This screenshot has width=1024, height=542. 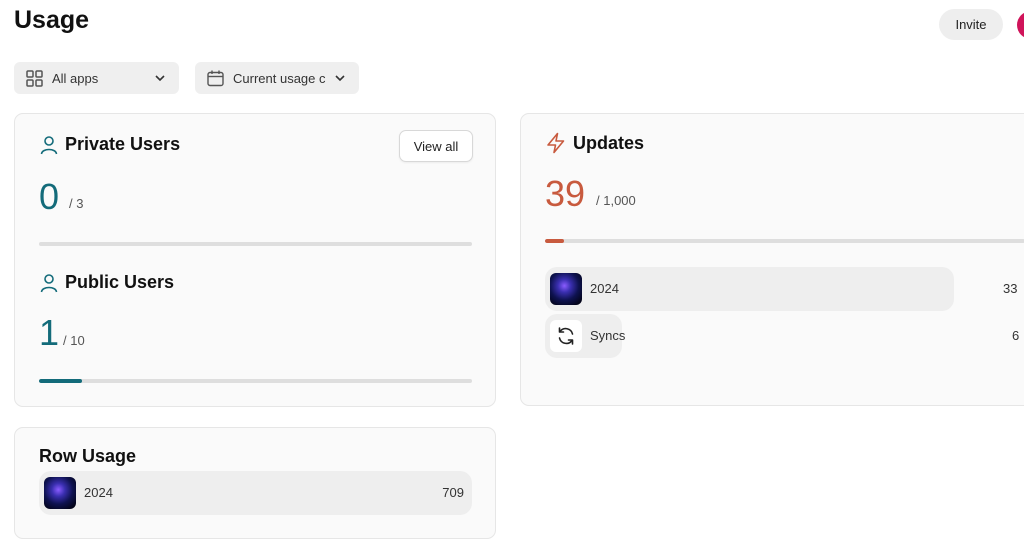 What do you see at coordinates (608, 335) in the screenshot?
I see `updates-item-label: Syncs` at bounding box center [608, 335].